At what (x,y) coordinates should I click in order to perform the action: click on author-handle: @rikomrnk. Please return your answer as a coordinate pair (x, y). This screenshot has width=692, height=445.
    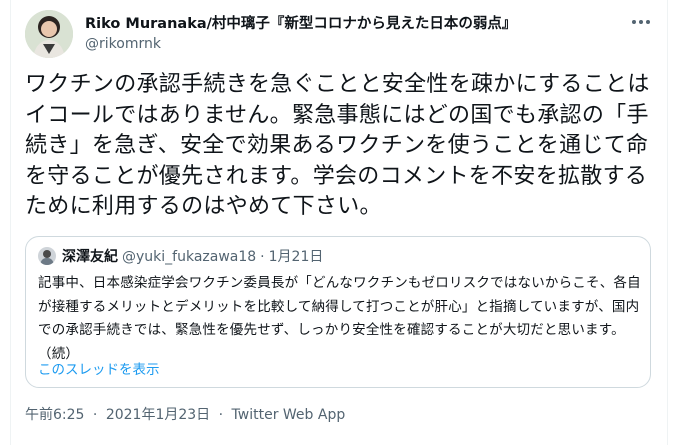
    Looking at the image, I should click on (300, 44).